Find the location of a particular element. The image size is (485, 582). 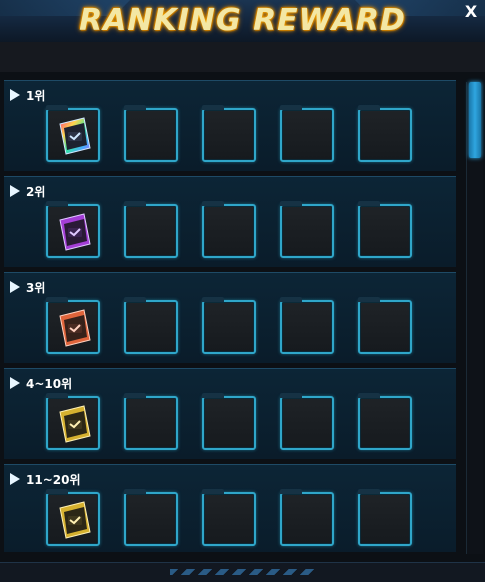

row-label: 3위 is located at coordinates (27, 287).